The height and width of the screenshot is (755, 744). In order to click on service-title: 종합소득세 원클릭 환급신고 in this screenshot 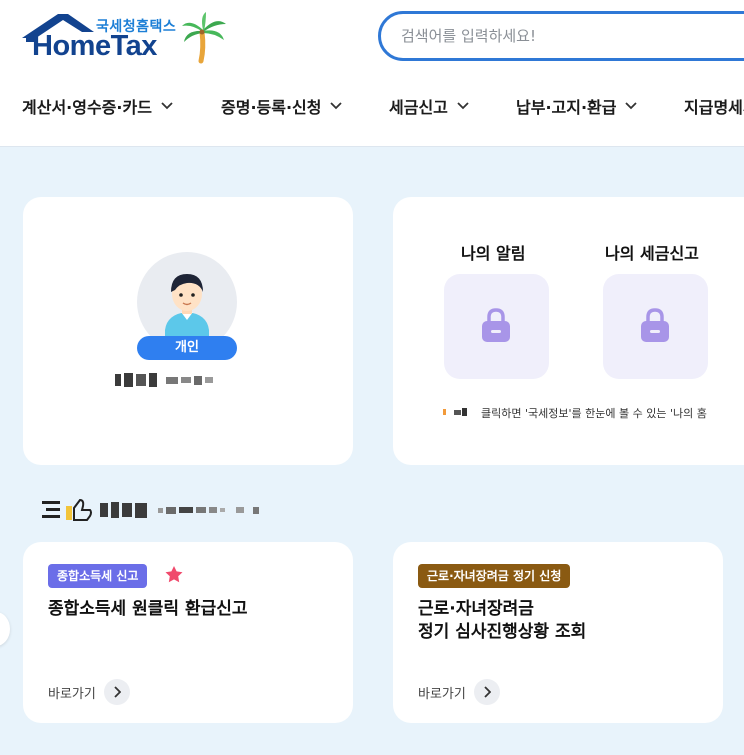, I will do `click(148, 609)`.